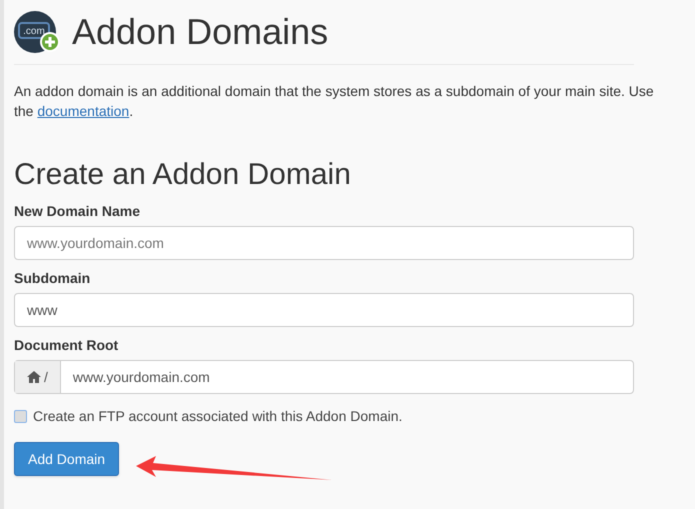 Image resolution: width=695 pixels, height=509 pixels. Describe the element at coordinates (183, 175) in the screenshot. I see `section-title: Create an Addon Domain` at that location.